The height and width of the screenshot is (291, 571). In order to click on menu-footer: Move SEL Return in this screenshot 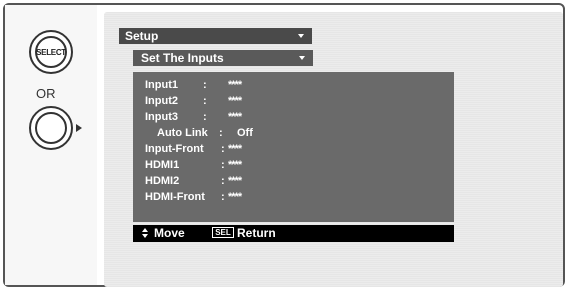, I will do `click(293, 233)`.